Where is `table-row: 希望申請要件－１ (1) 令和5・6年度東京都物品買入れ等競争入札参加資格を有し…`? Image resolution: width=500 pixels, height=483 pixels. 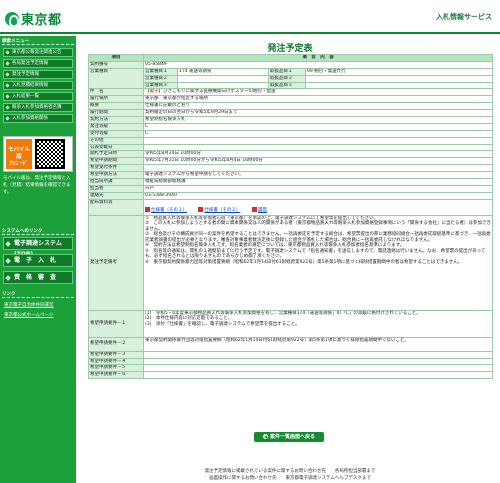
table-row: 希望申請要件－１ (1) 令和5・6年度東京都物品買入れ等競争入札参加資格を有し… is located at coordinates (290, 323).